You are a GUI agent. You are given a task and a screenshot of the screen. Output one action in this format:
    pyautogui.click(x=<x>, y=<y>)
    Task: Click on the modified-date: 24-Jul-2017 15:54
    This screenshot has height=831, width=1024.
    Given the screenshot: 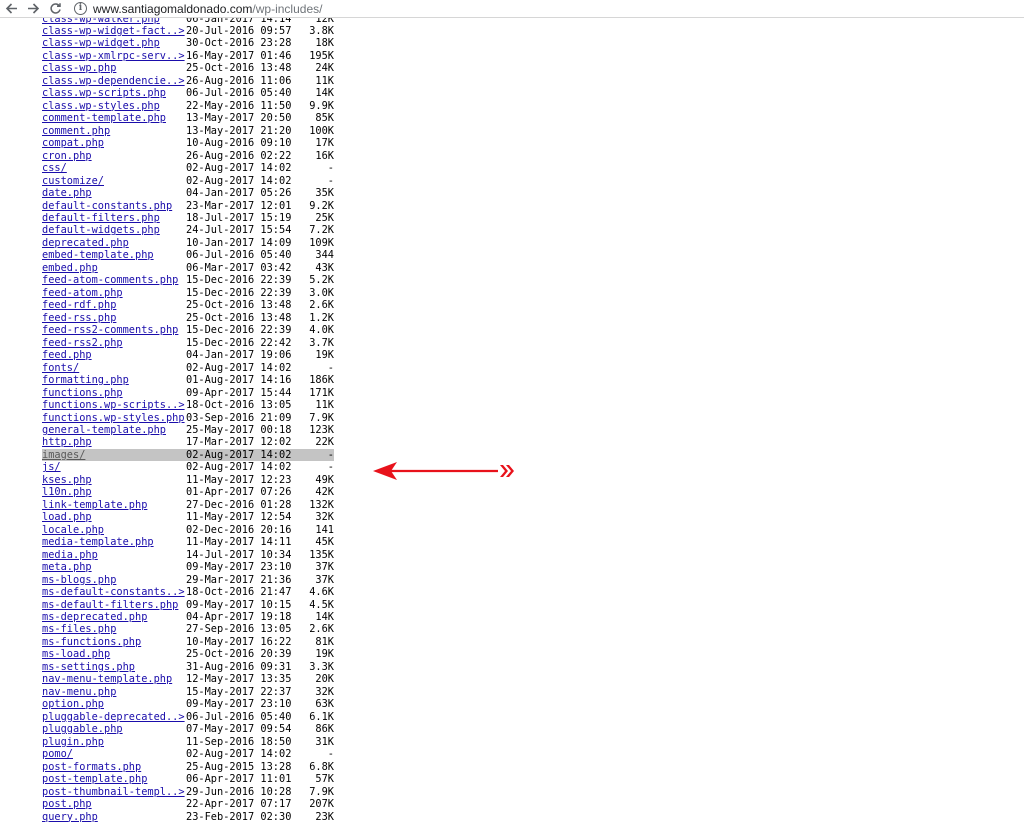 What is the action you would take?
    pyautogui.click(x=239, y=230)
    